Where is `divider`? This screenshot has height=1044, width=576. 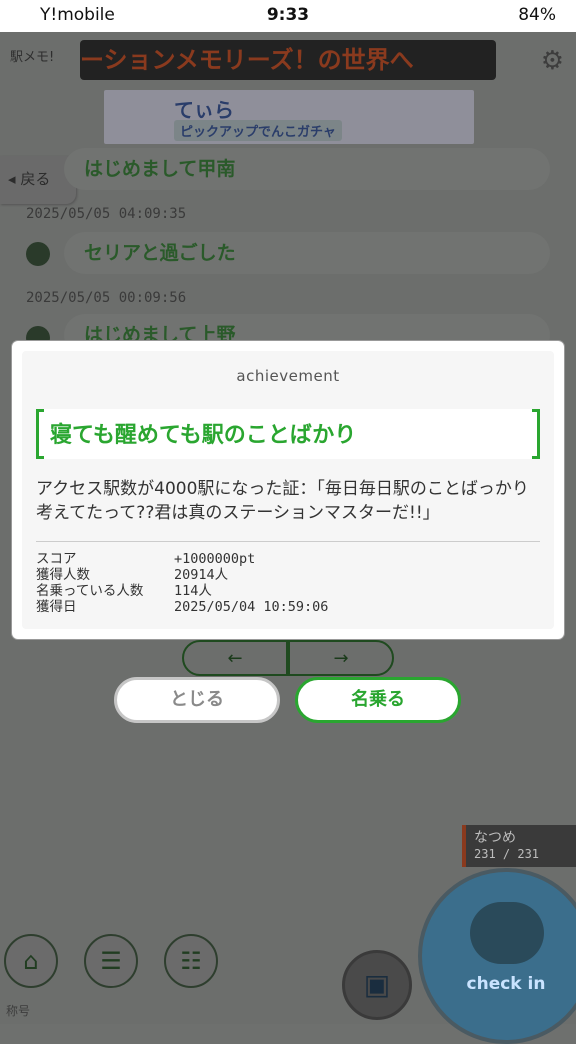 divider is located at coordinates (288, 541).